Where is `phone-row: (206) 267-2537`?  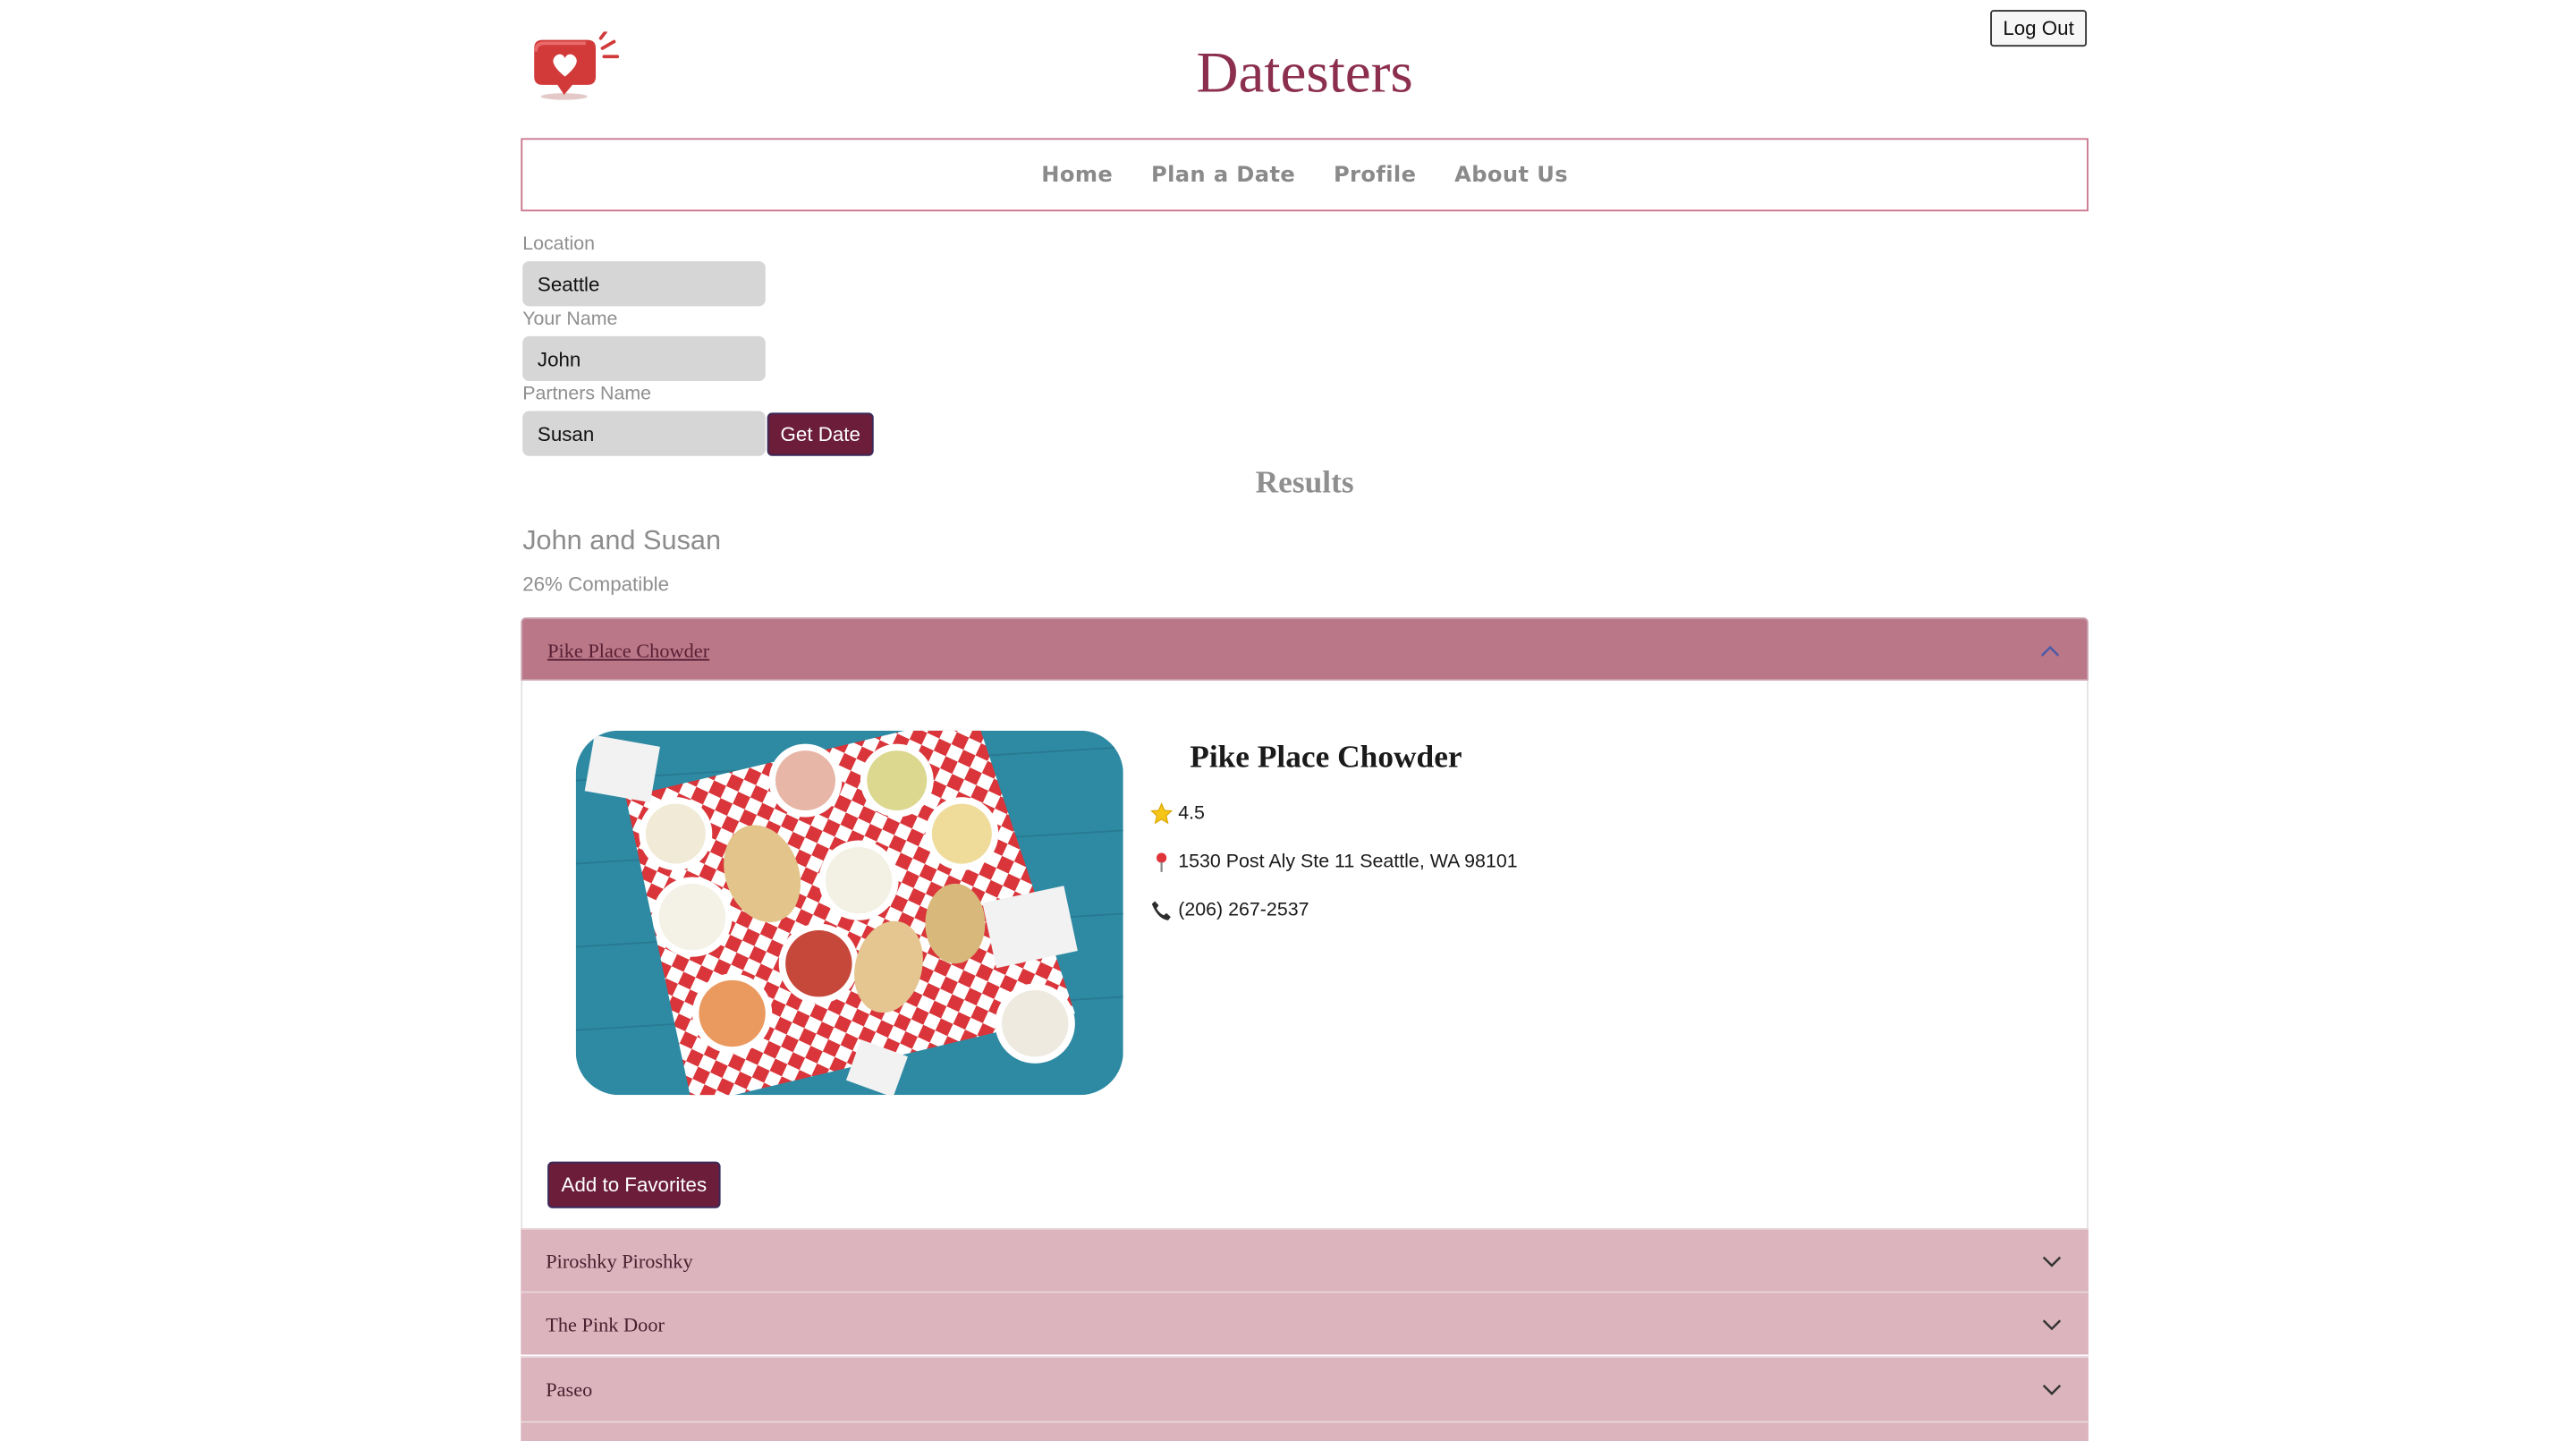 phone-row: (206) 267-2537 is located at coordinates (1229, 910).